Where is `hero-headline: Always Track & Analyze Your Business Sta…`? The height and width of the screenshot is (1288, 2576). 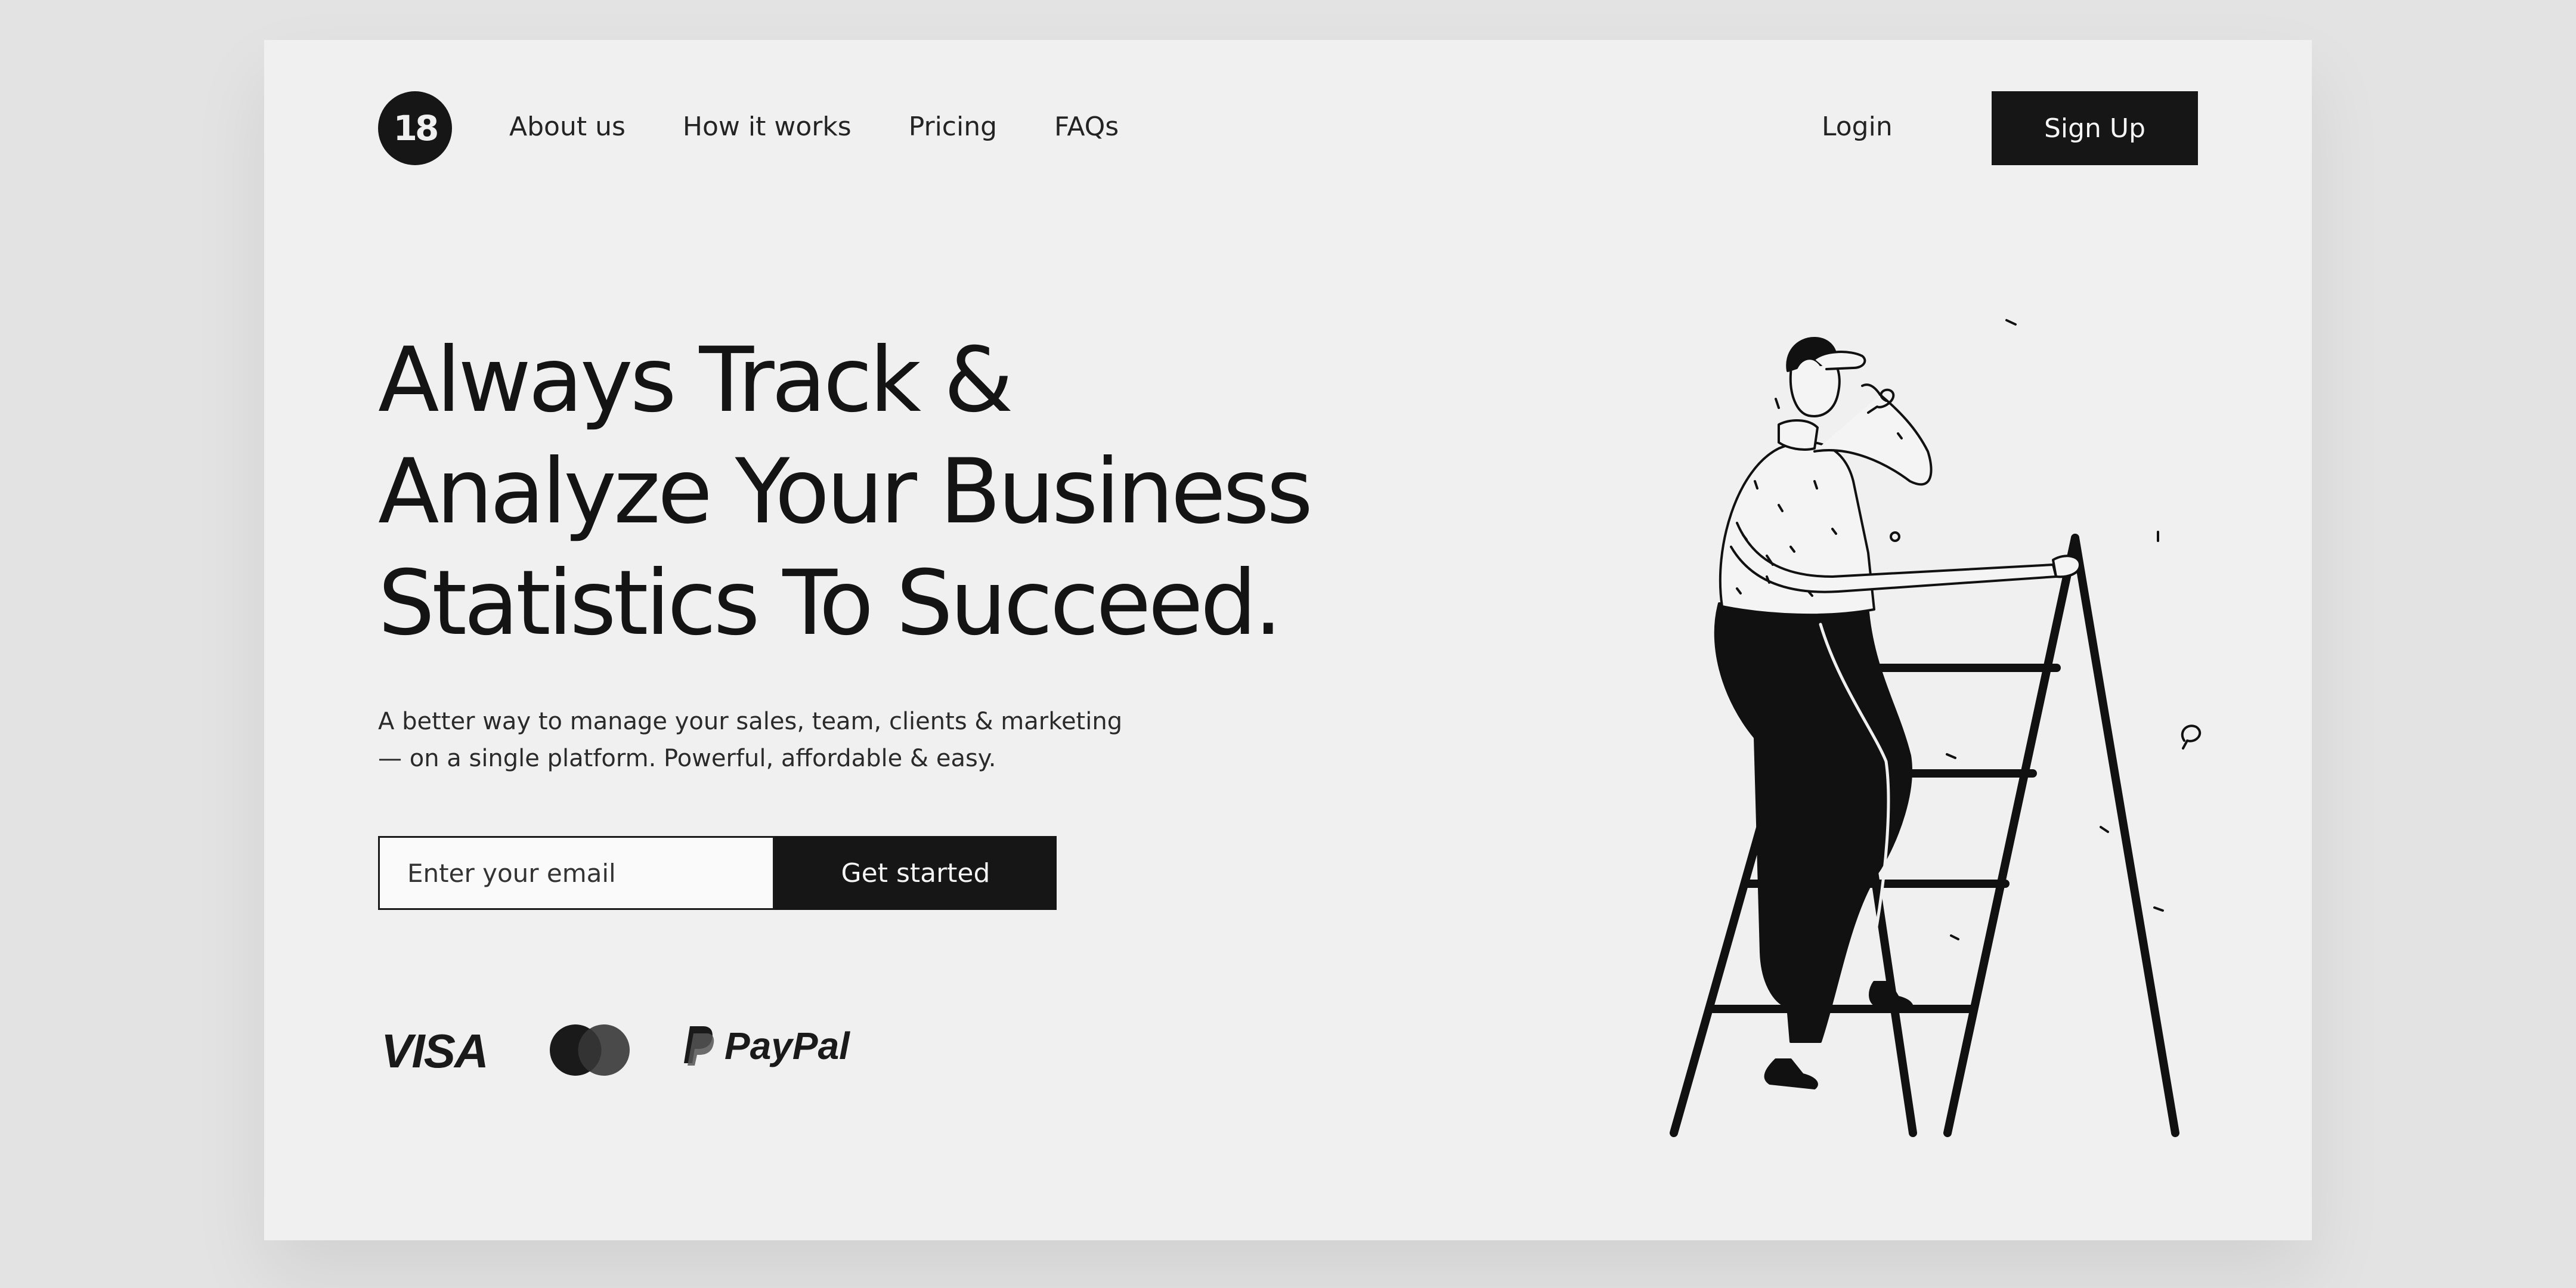 hero-headline: Always Track & Analyze Your Business Sta… is located at coordinates (900, 492).